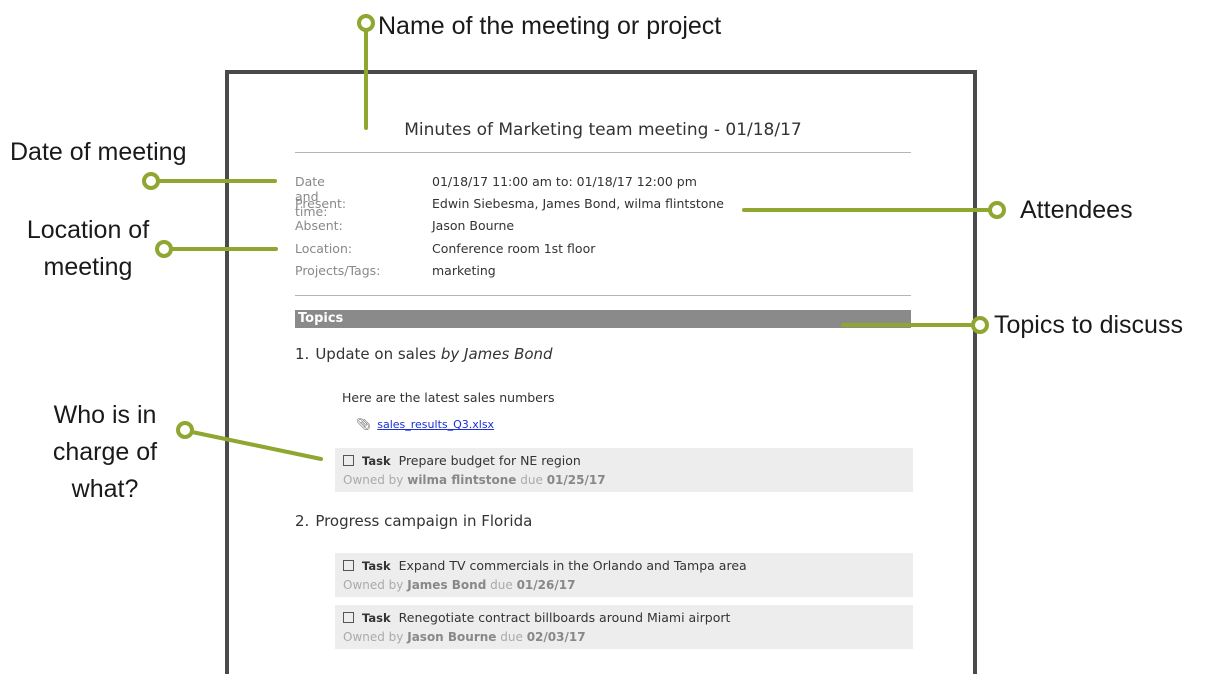  I want to click on task-due: 01/26/17, so click(546, 585).